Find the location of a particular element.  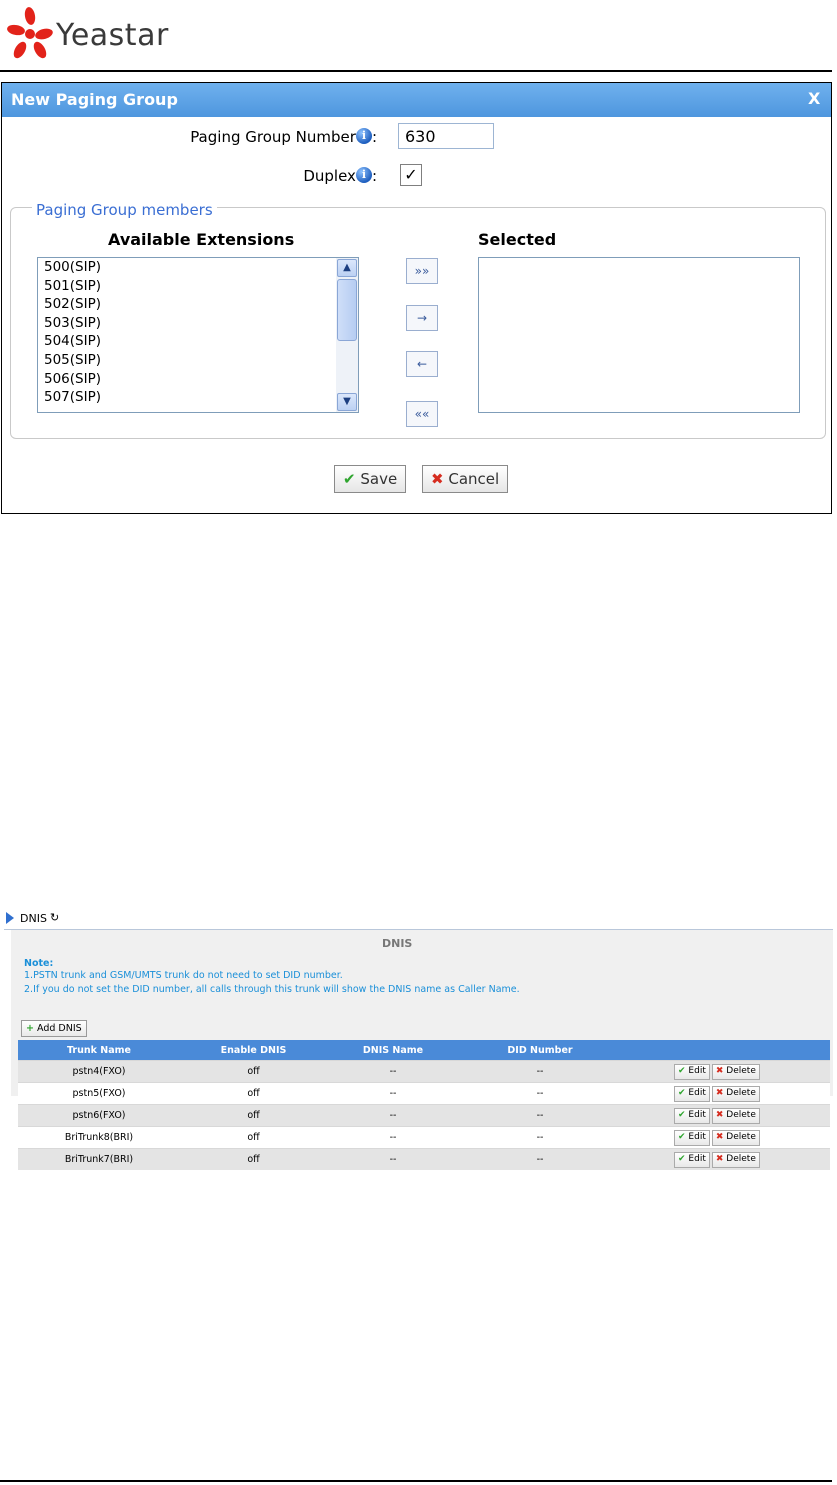

dnis-bar-label: DNIS is located at coordinates (33, 918).